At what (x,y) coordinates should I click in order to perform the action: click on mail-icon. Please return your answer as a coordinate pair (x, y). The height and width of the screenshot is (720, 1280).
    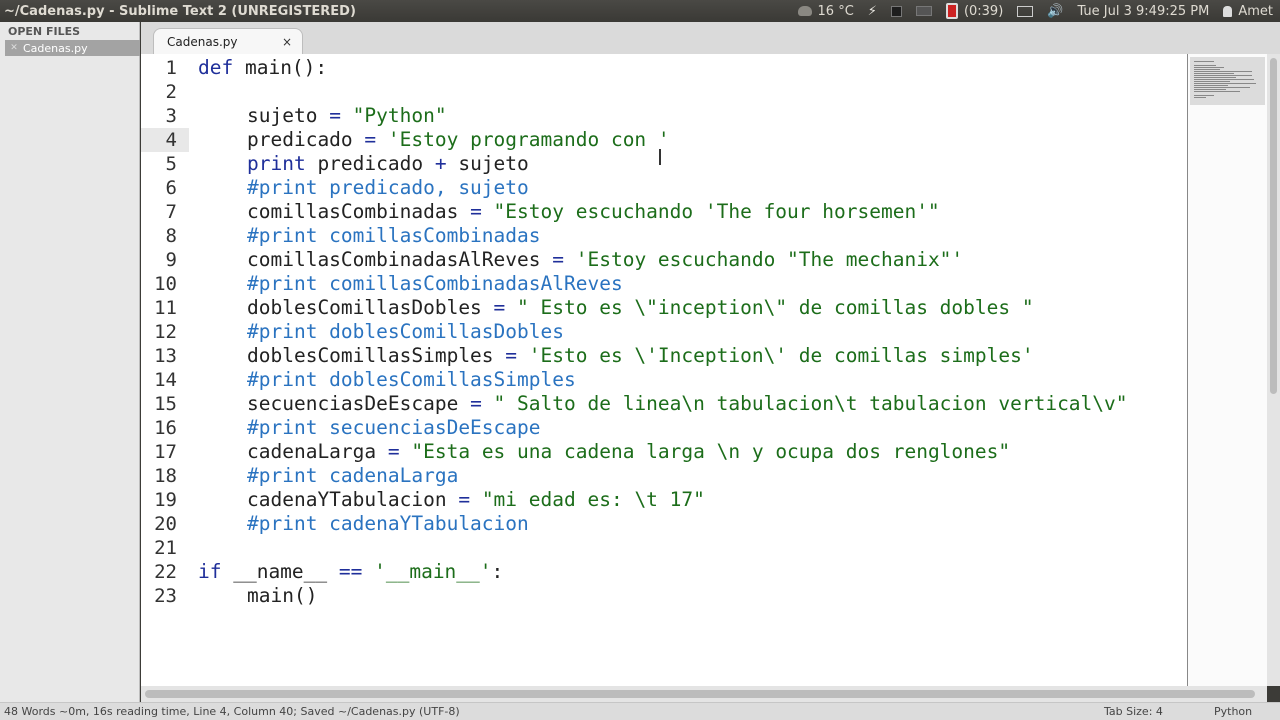
    Looking at the image, I should click on (1025, 11).